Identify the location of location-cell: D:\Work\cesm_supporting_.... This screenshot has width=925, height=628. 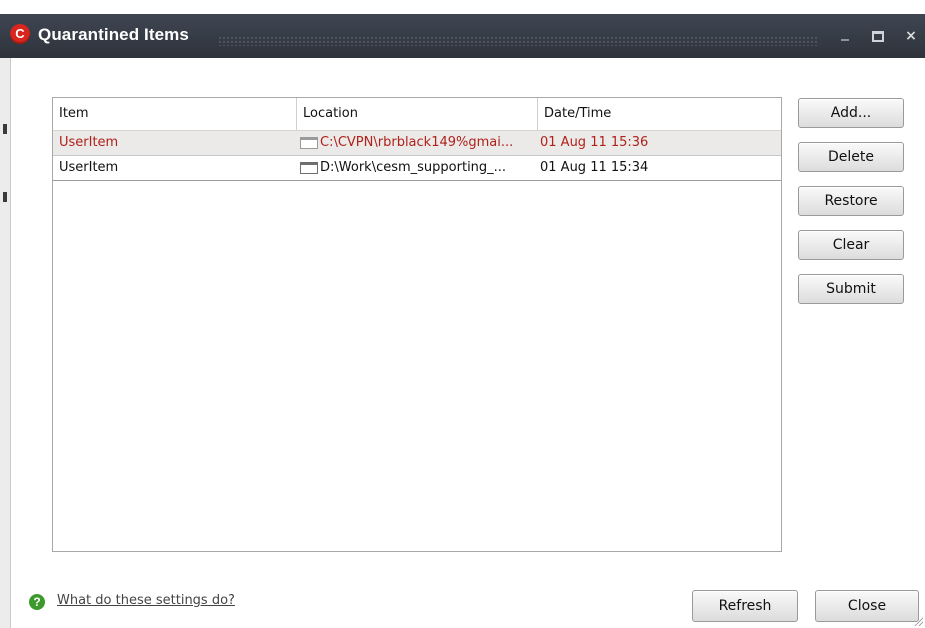
(417, 168).